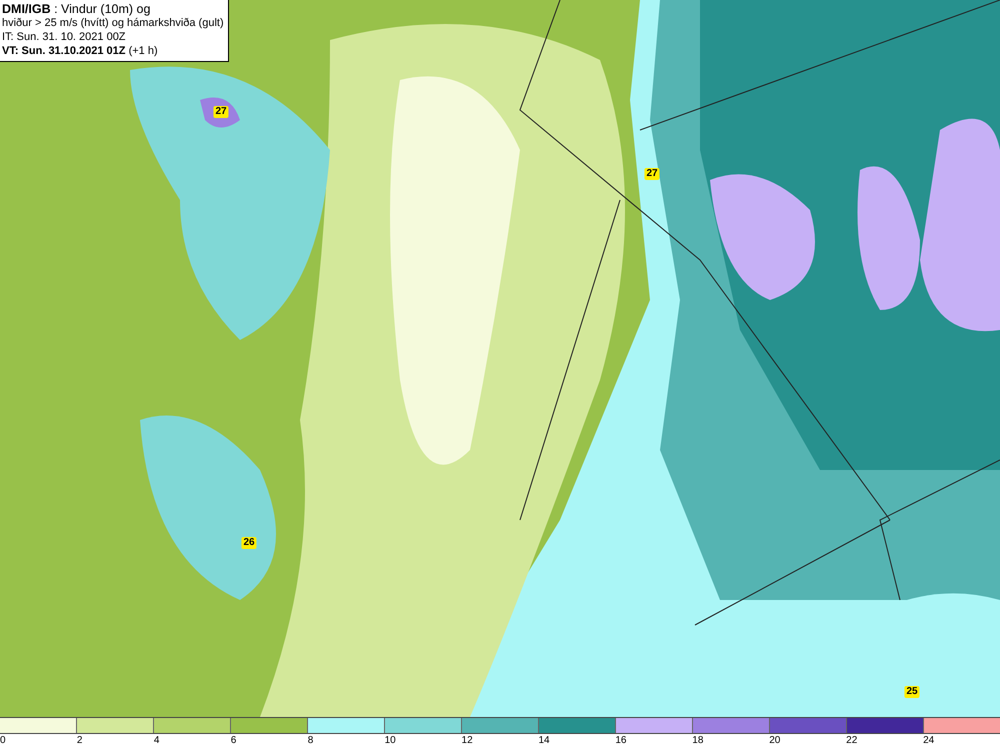  Describe the element at coordinates (311, 740) in the screenshot. I see `scale-label: 8` at that location.